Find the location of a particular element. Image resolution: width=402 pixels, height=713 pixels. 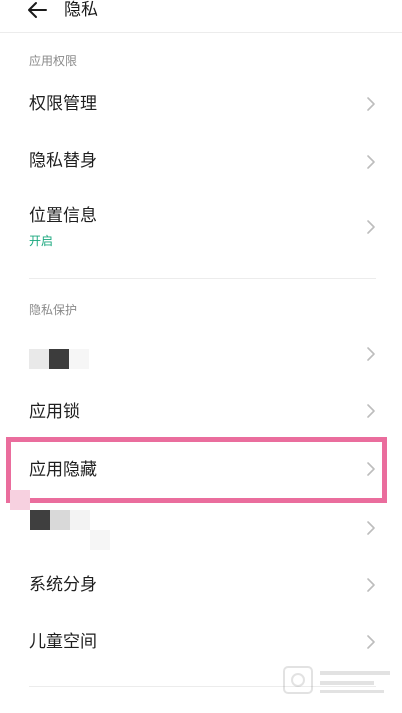

row-label: 隐私替身 is located at coordinates (63, 161).